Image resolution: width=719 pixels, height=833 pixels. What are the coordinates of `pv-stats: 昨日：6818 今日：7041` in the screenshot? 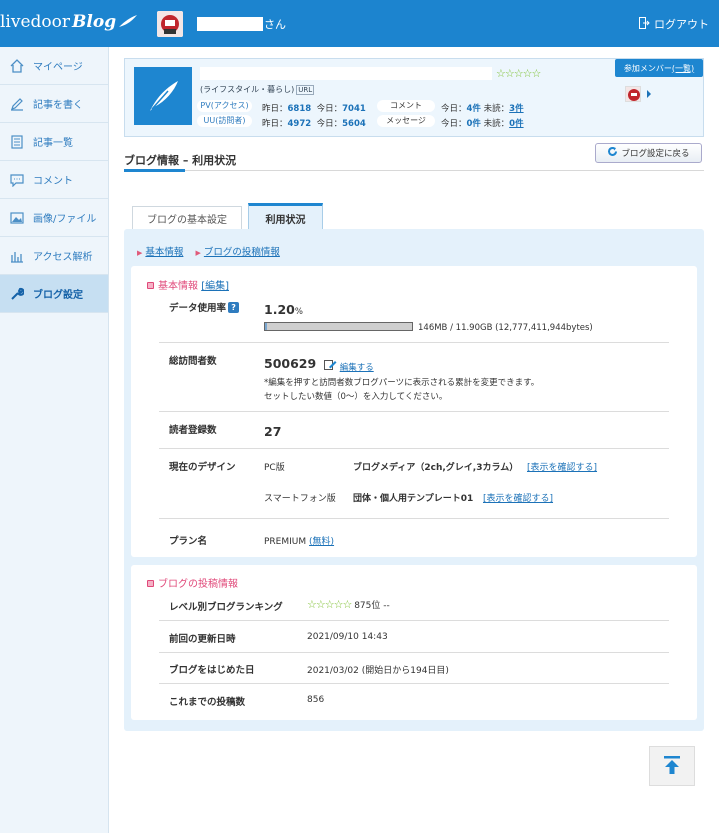 It's located at (314, 109).